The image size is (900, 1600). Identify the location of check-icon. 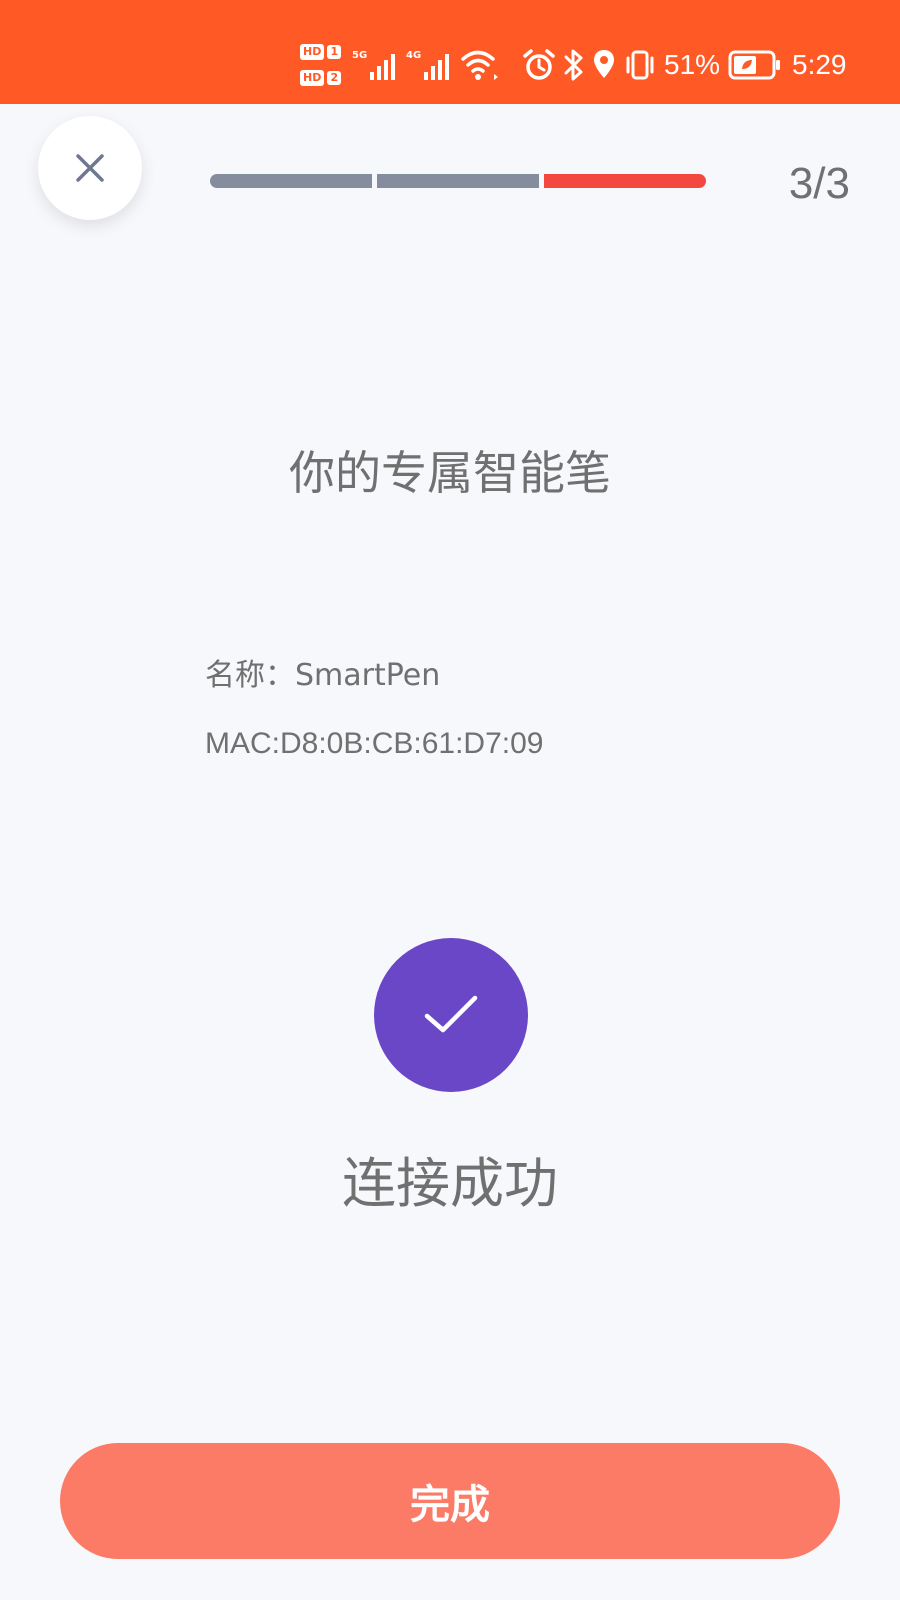
(451, 1014).